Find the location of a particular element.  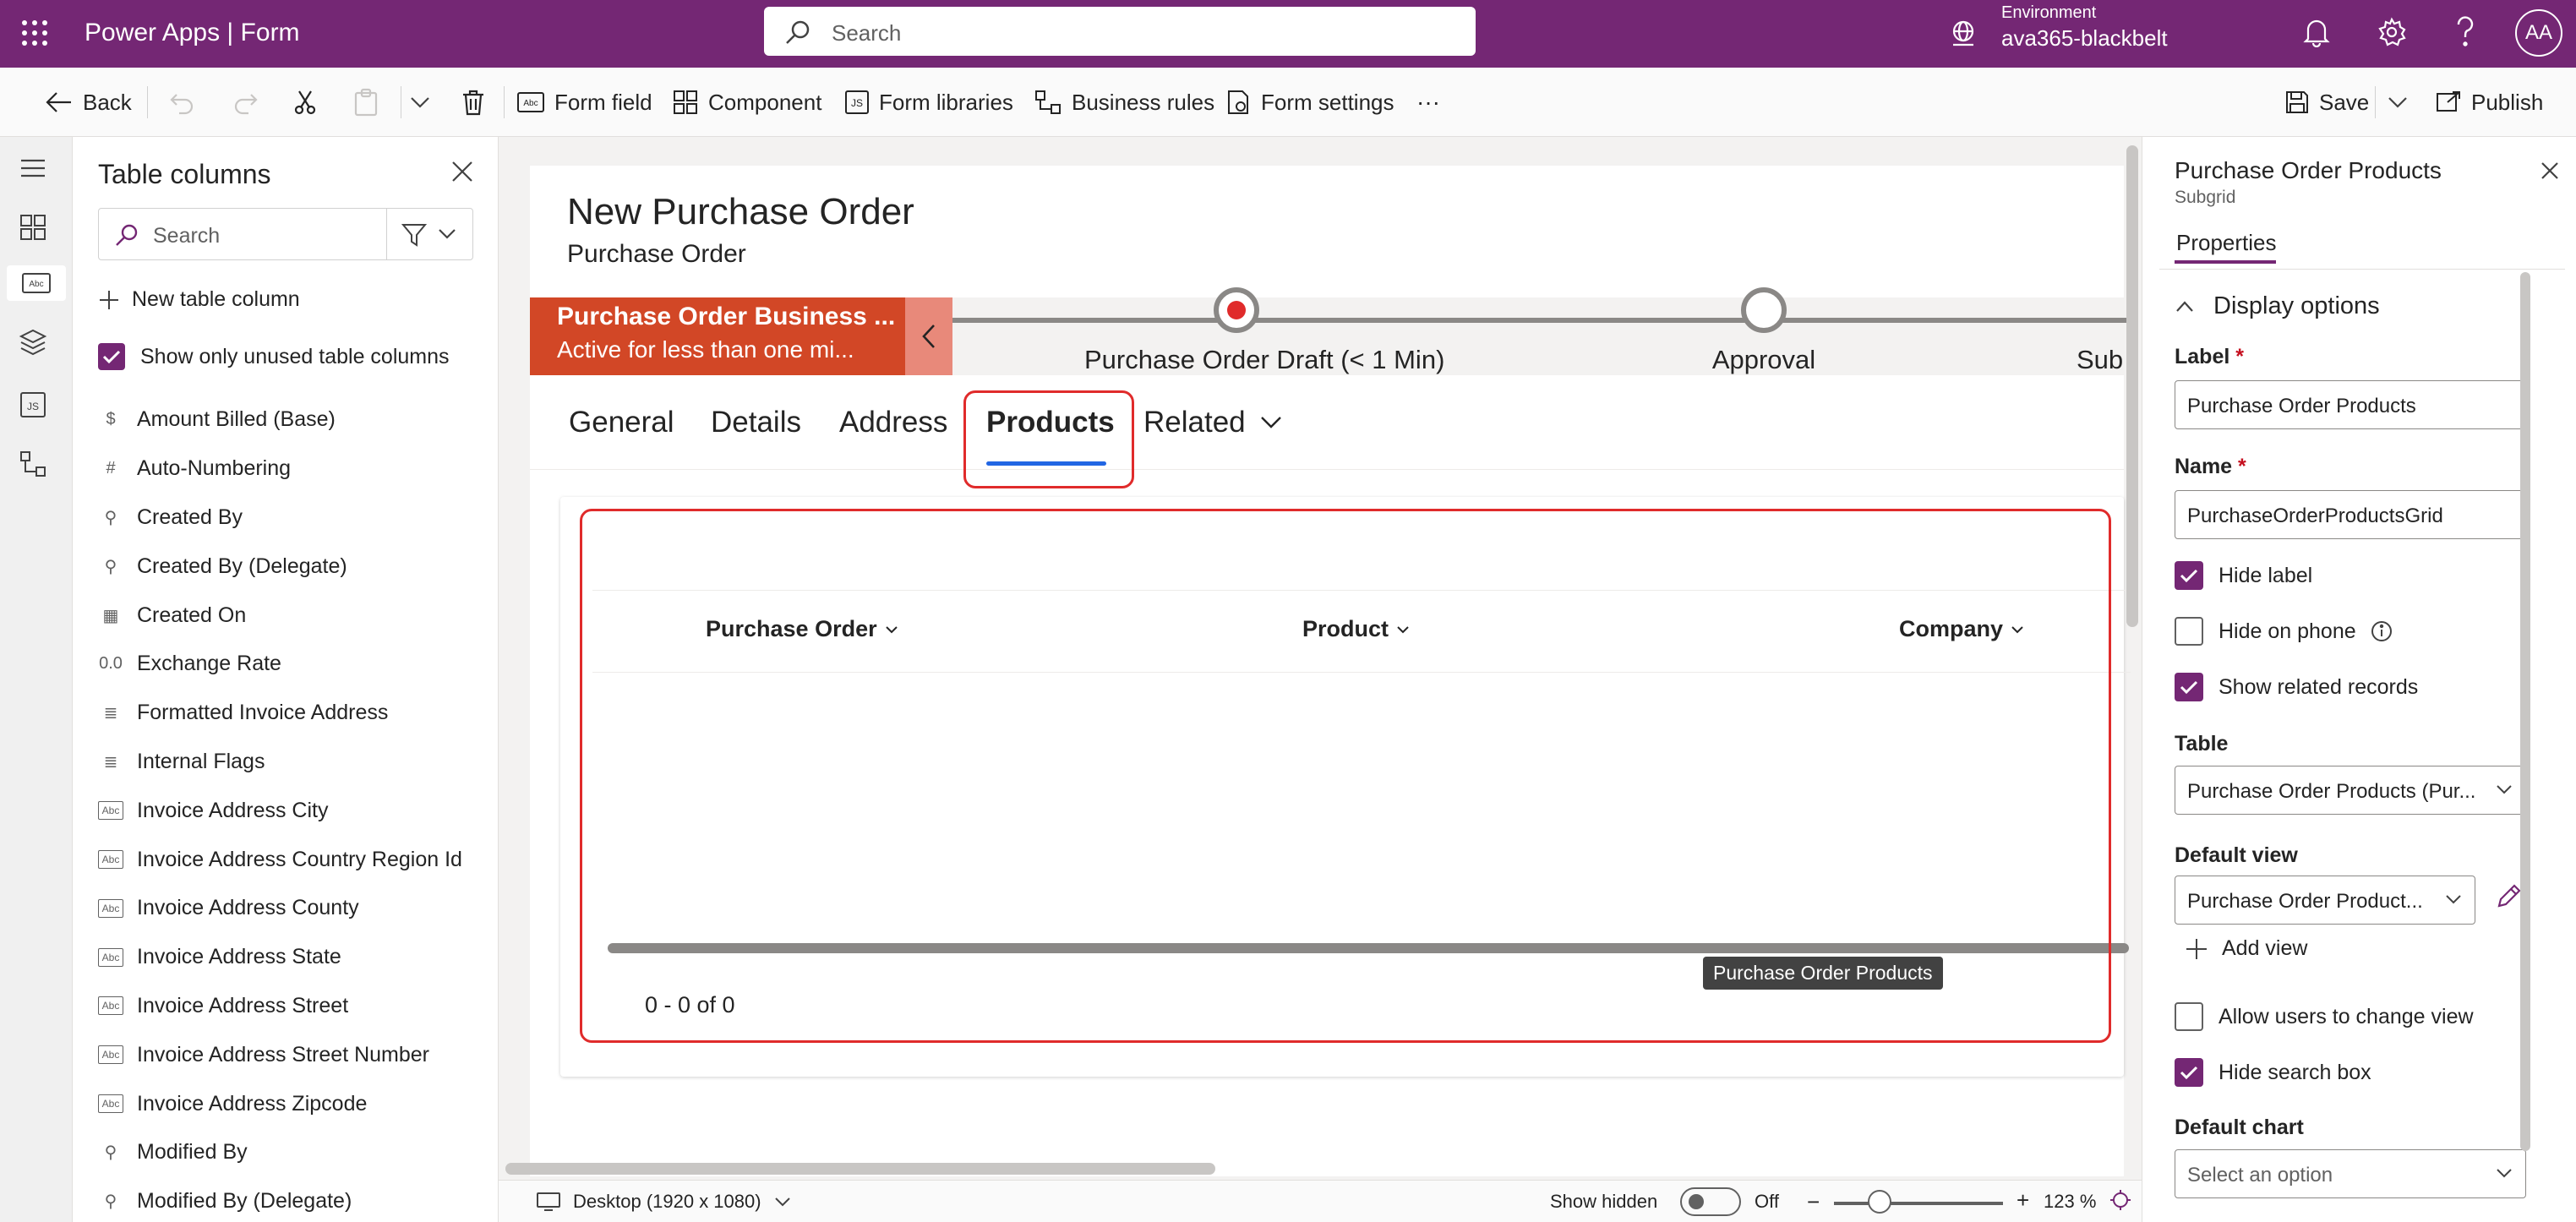

table-column-item: ⚲ Created By is located at coordinates (313, 518).